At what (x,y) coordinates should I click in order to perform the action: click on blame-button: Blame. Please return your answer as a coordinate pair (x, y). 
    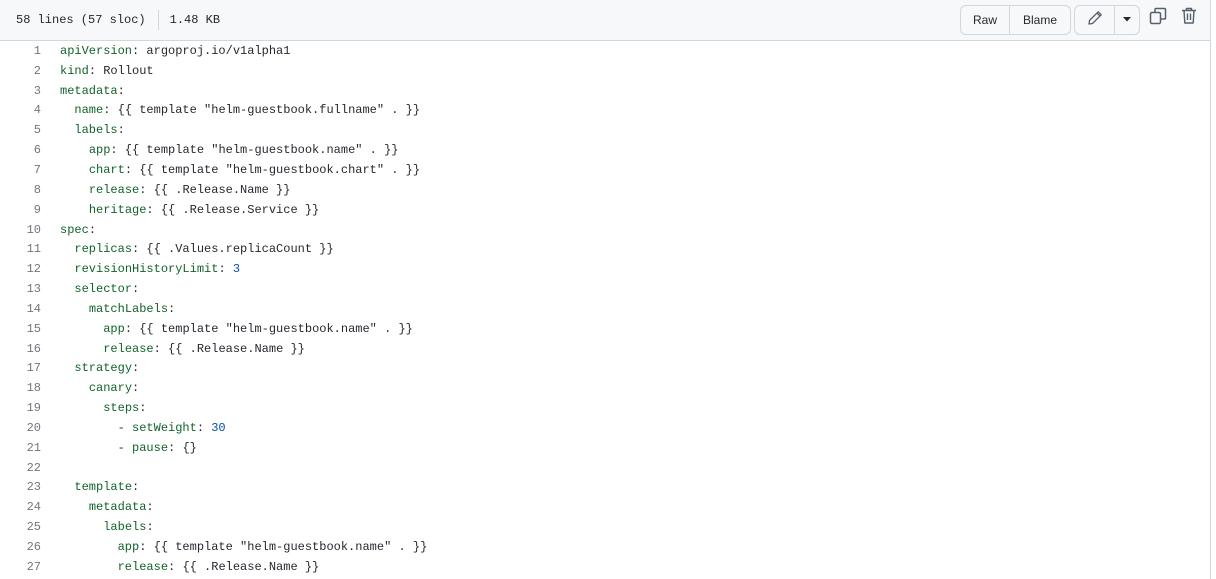
    Looking at the image, I should click on (1040, 20).